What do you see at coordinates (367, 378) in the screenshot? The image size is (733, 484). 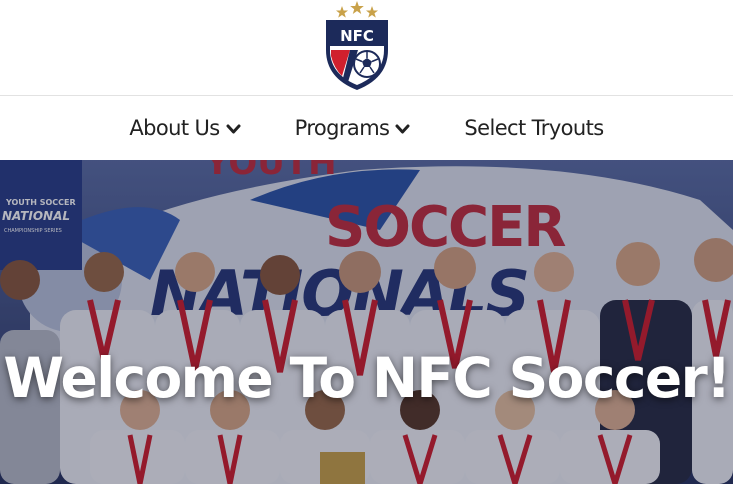 I see `hero-title: Welcome To NFC Soccer!` at bounding box center [367, 378].